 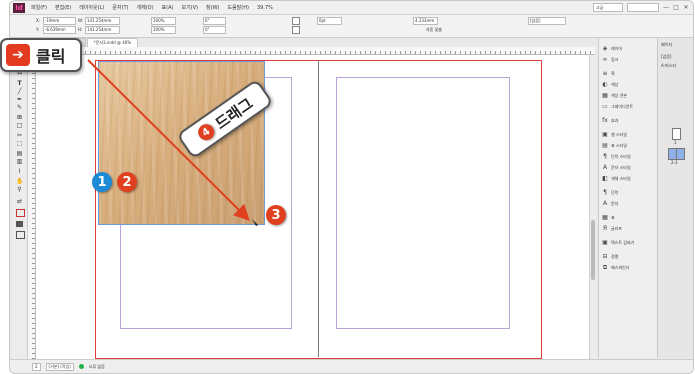 I want to click on free-transform-tool-icon: ⬚, so click(x=19, y=144).